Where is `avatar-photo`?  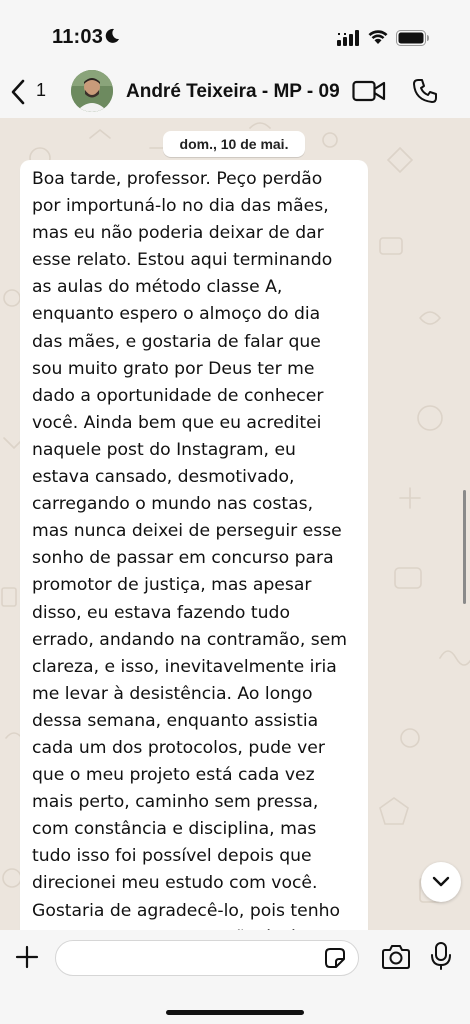 avatar-photo is located at coordinates (92, 91).